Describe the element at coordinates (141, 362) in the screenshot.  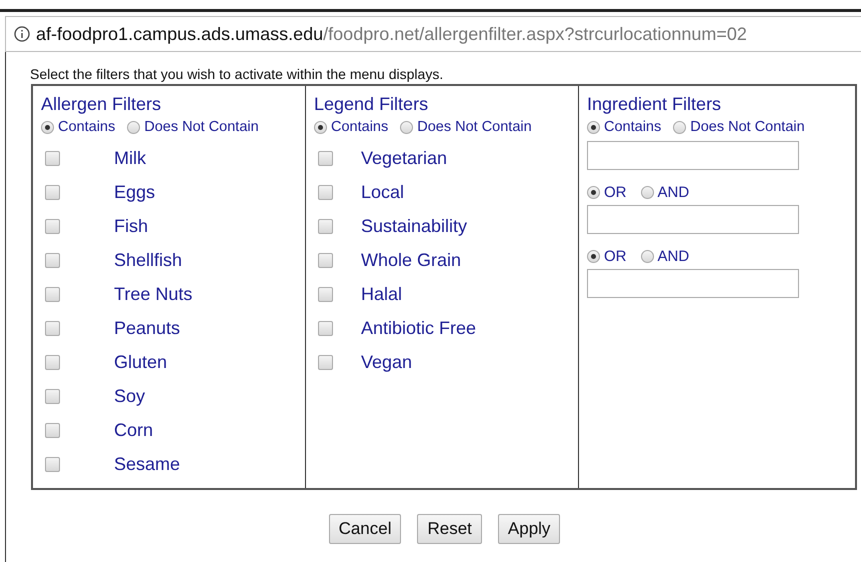
I see `filter-label: Gluten` at that location.